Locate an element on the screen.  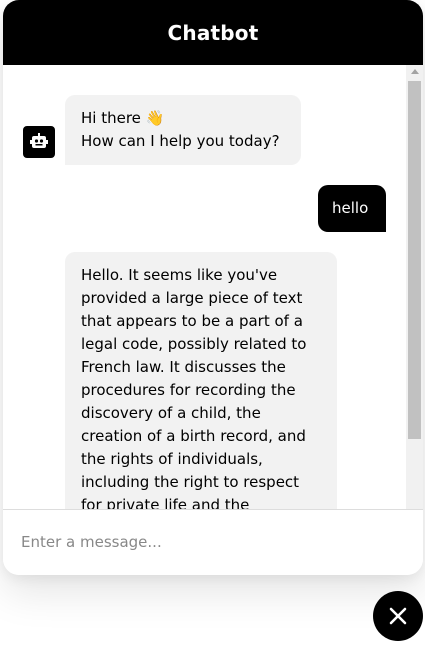
scrollbar-thumb is located at coordinates (414, 260).